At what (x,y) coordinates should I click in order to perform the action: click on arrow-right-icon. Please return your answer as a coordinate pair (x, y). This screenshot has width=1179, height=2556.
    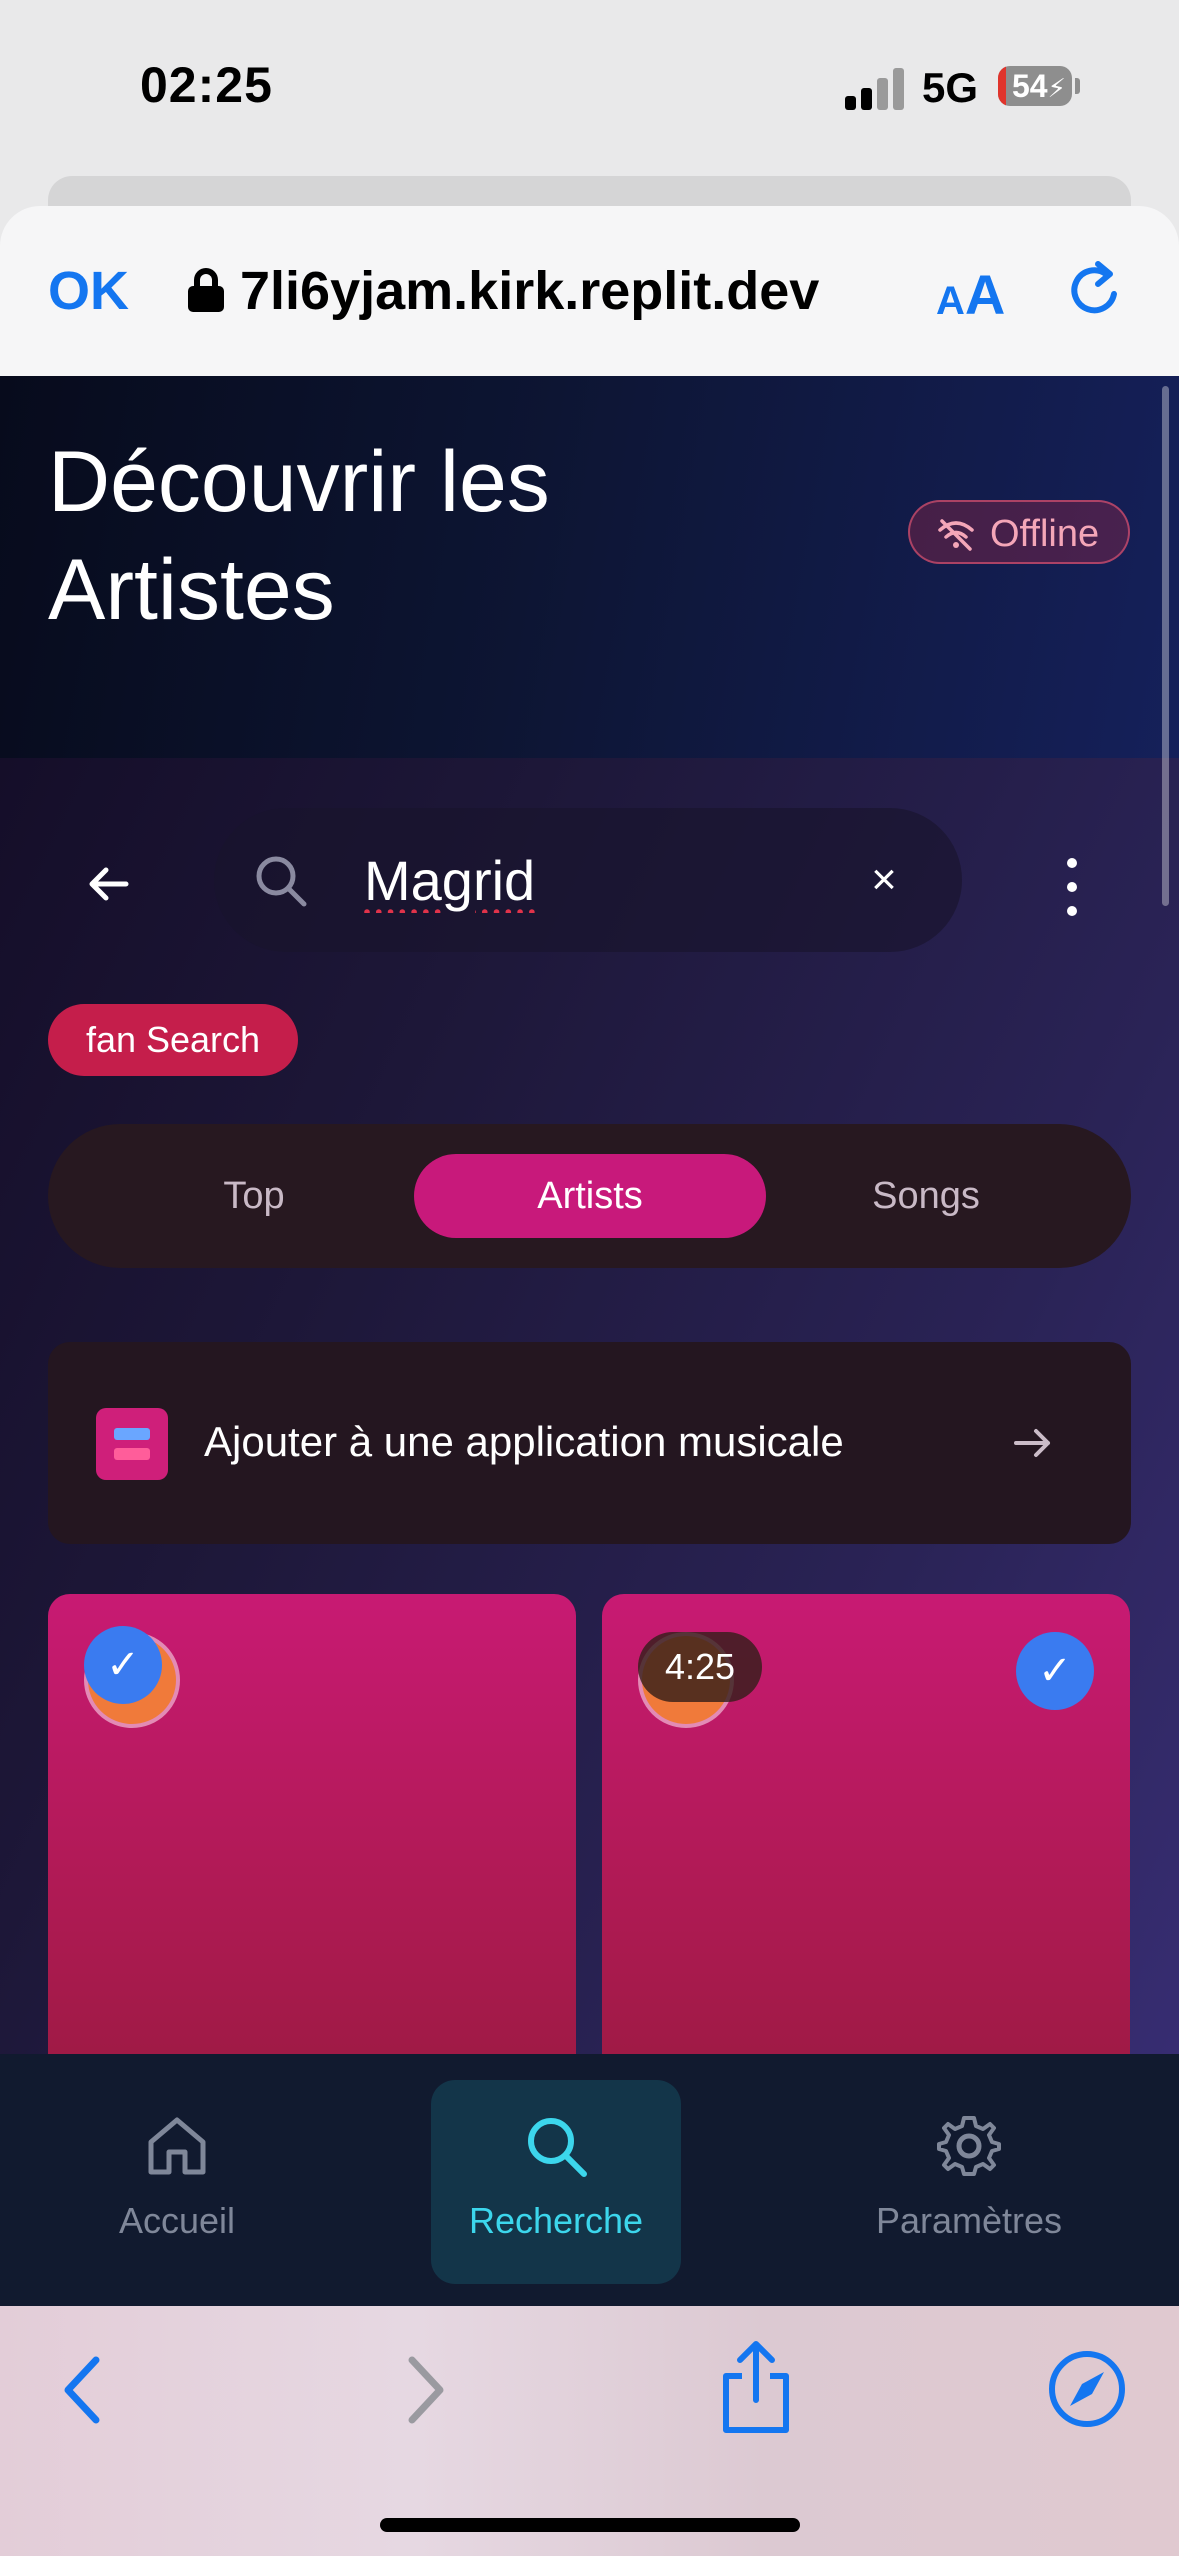
    Looking at the image, I should click on (1032, 1443).